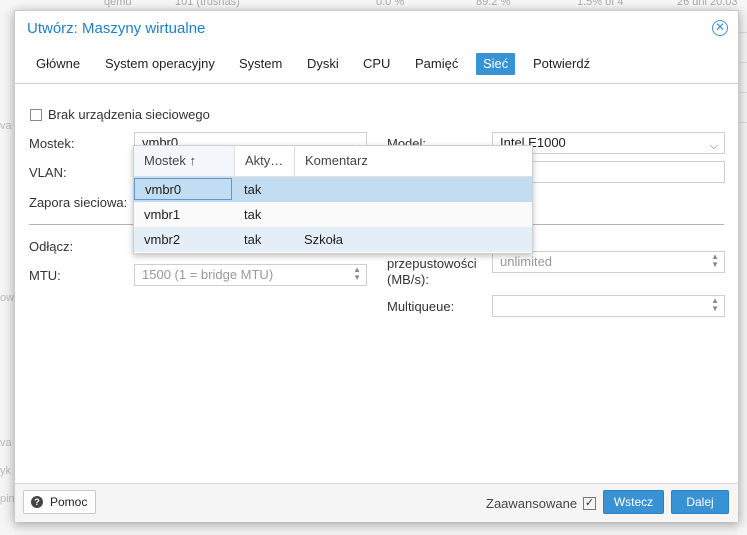  Describe the element at coordinates (390, 4) in the screenshot. I see `bg-cell-cpu: 0.0 %` at that location.